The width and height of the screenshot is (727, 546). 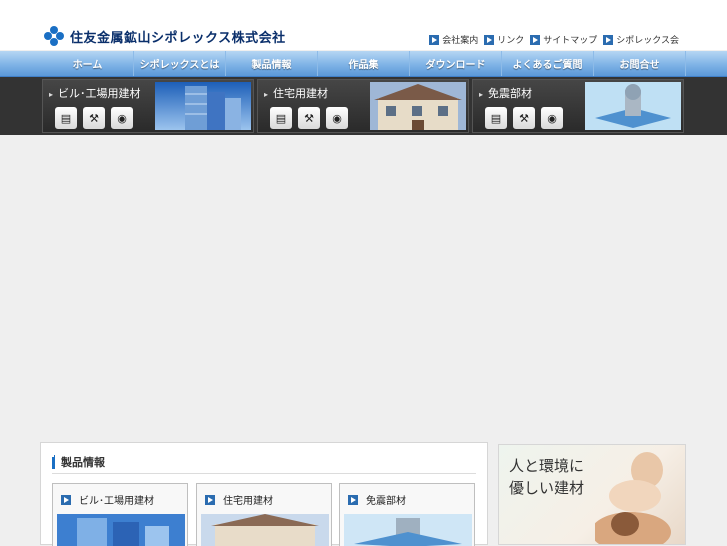 I want to click on category-title: ビル･工場用建材, so click(x=95, y=93).